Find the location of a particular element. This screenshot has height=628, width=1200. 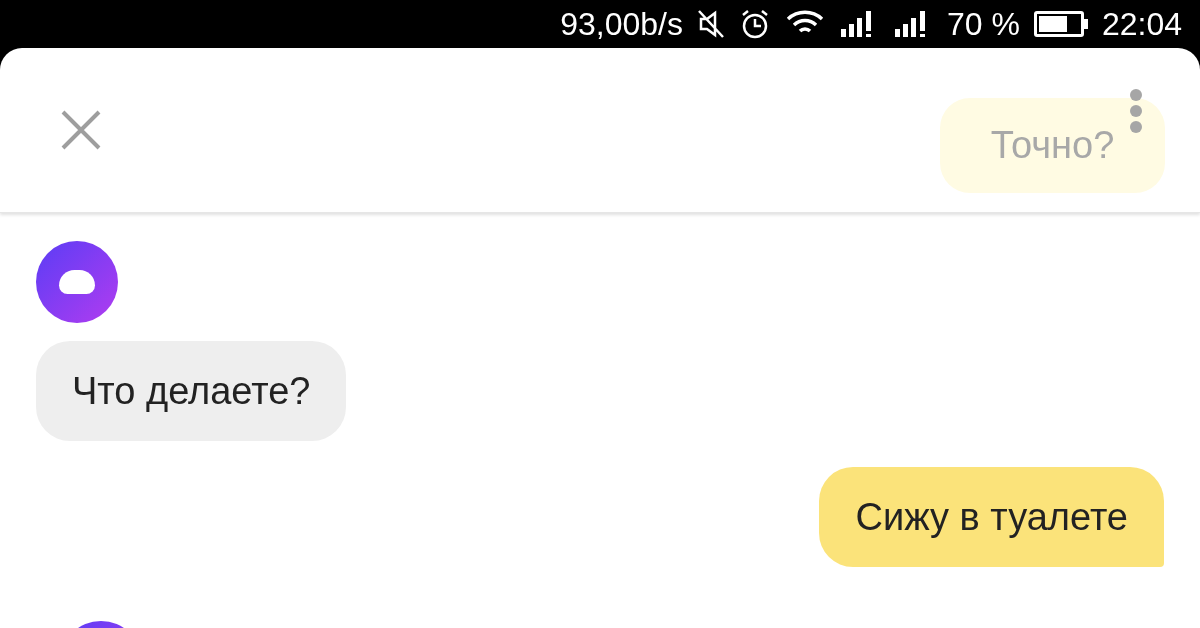

more-options-icon is located at coordinates (1136, 110).